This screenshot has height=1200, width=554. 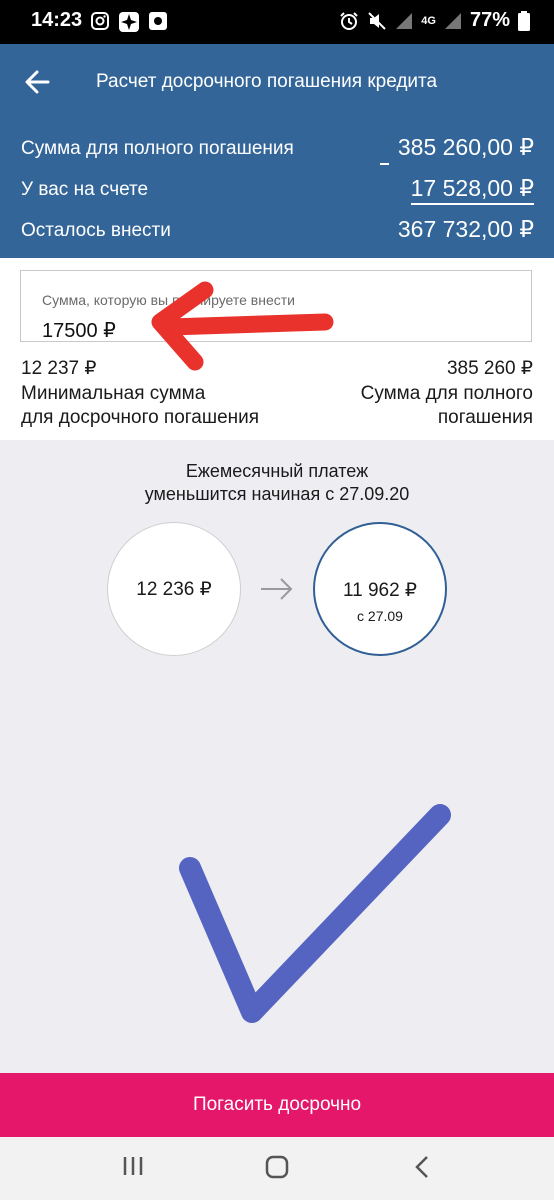 I want to click on account-balance-value: 17 528,00 ₽, so click(x=472, y=190).